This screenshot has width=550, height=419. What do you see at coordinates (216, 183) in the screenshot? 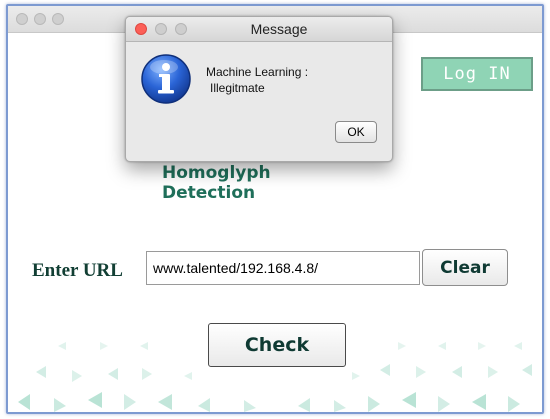
I see `page-title: Homoglyph Detection` at bounding box center [216, 183].